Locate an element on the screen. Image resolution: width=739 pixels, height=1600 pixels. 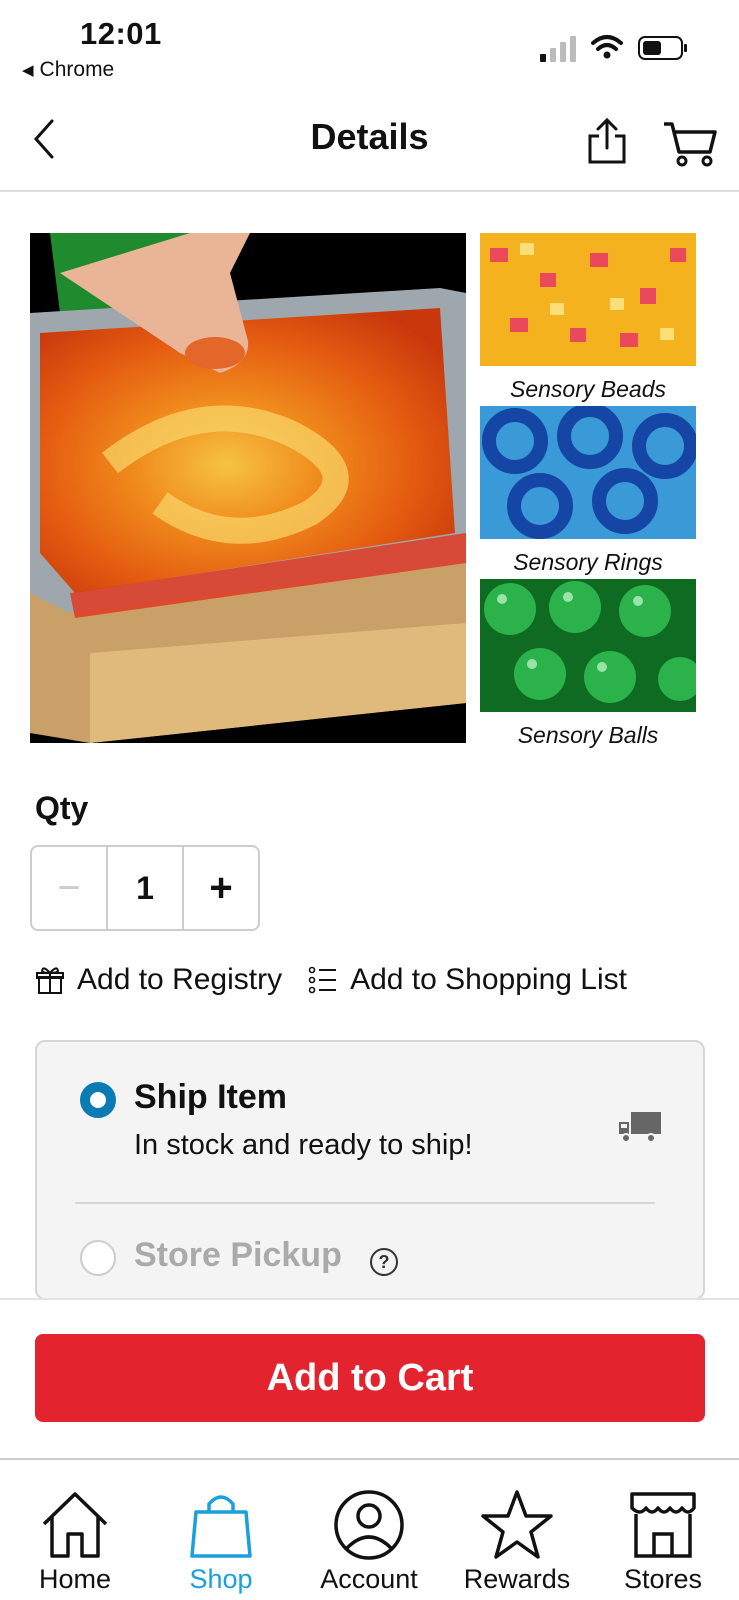
add-to-shopping-list-label: Add to Shopping List is located at coordinates (488, 979).